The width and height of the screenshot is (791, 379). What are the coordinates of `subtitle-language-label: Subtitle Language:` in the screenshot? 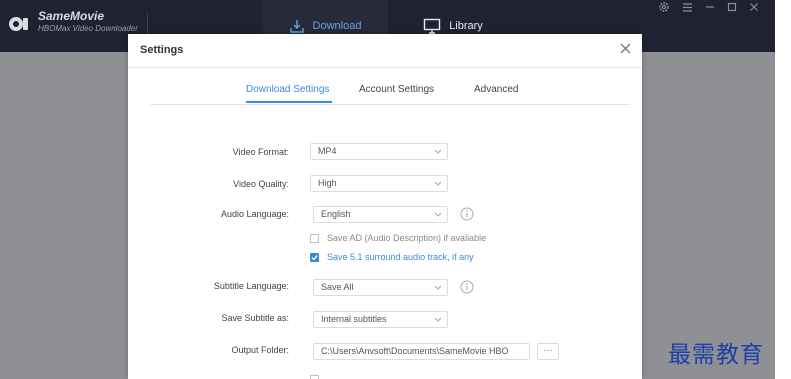 It's located at (251, 286).